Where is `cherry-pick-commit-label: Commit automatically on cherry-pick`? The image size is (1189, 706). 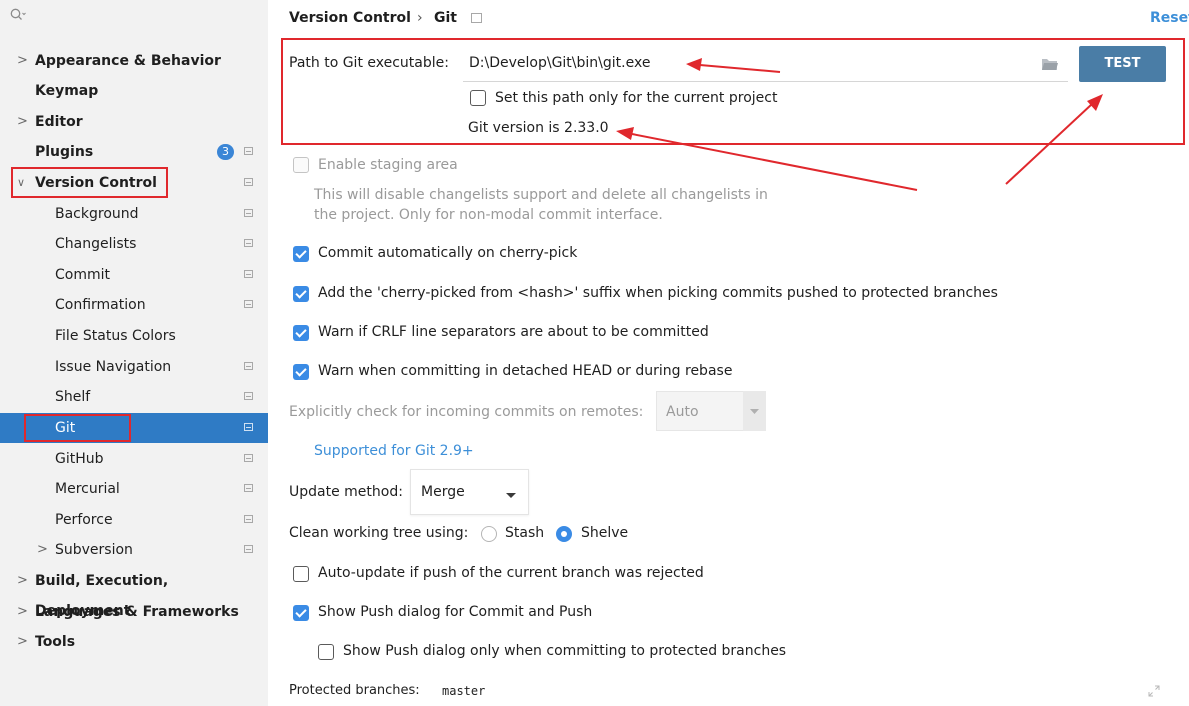
cherry-pick-commit-label: Commit automatically on cherry-pick is located at coordinates (448, 253).